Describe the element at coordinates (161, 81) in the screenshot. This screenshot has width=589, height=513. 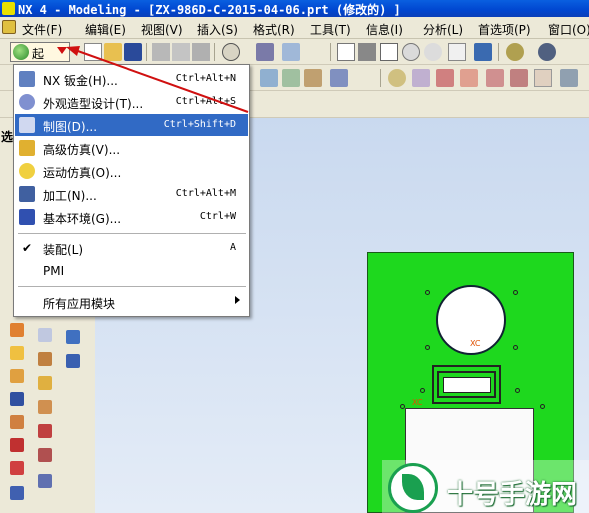
I see `annotation-arrow-line` at that location.